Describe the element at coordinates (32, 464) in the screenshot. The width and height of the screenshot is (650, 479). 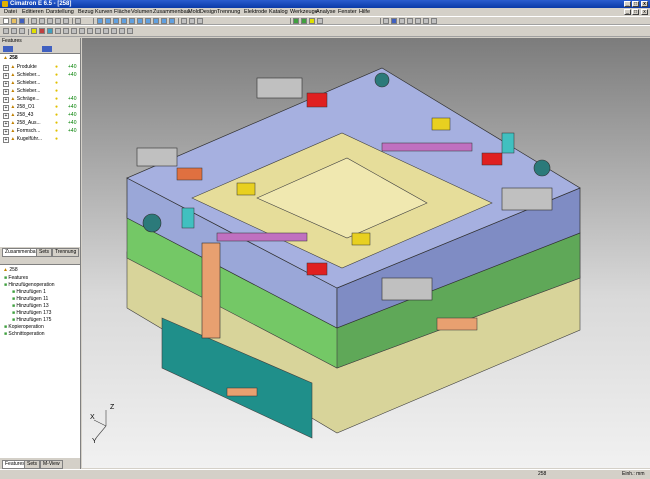
I see `tab-sets-2: Sets` at that location.